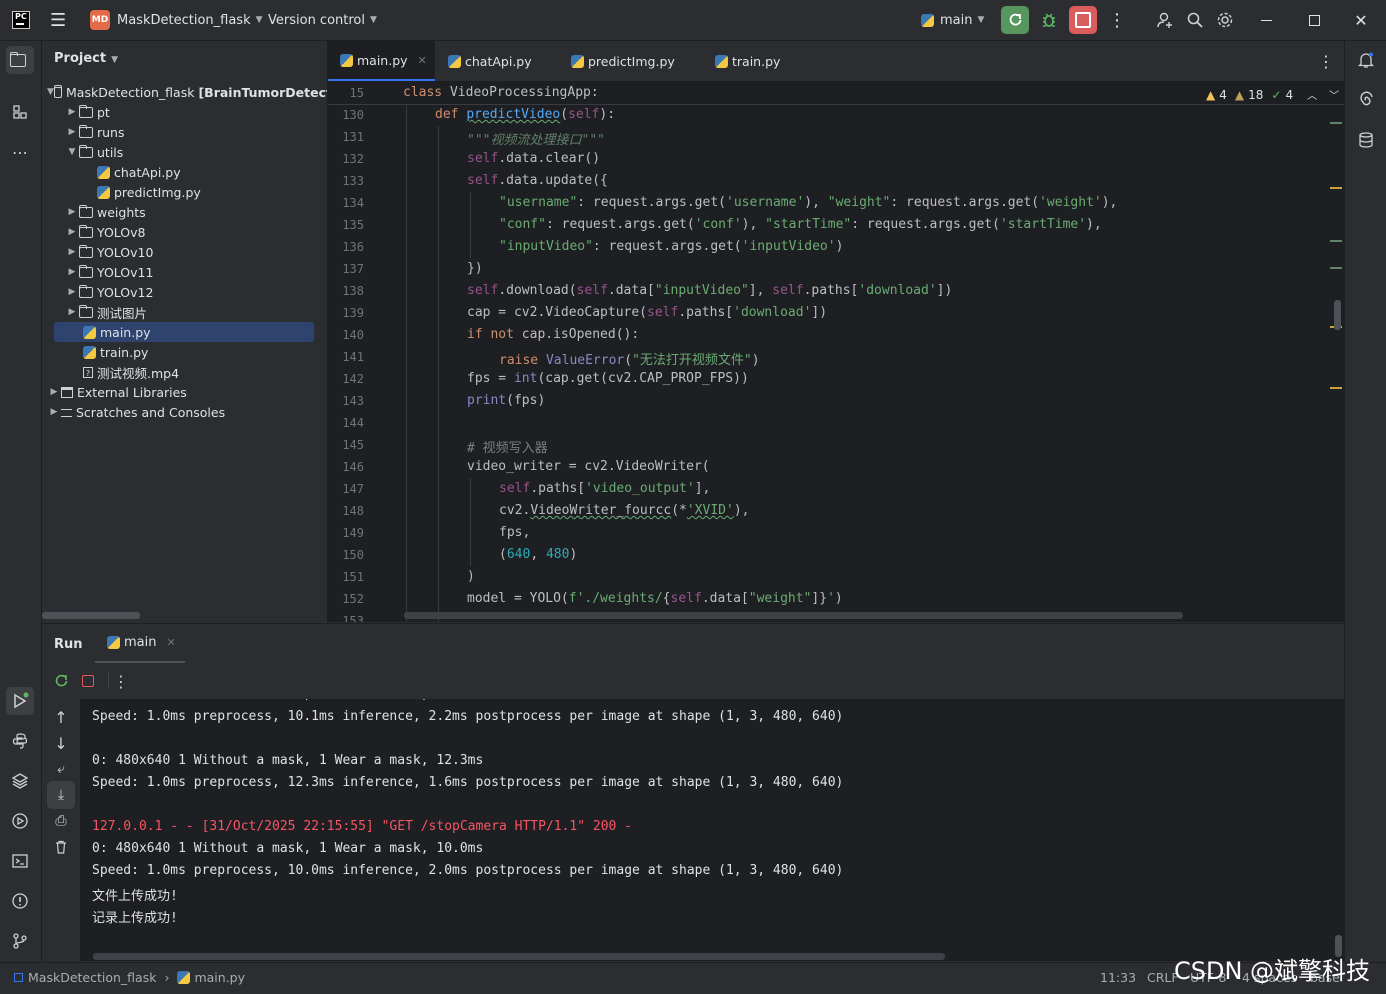 Image resolution: width=1386 pixels, height=994 pixels. I want to click on soft-wrap-button: ⤶, so click(61, 769).